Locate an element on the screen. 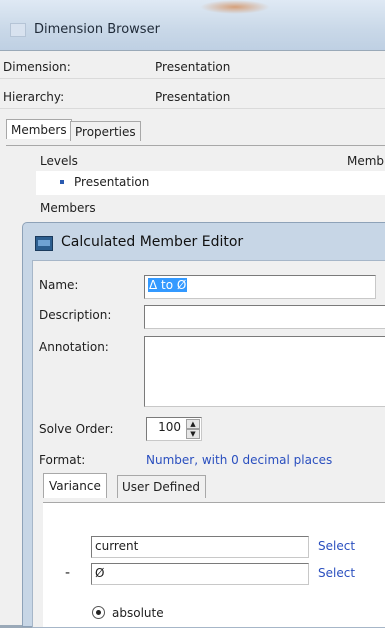 This screenshot has height=628, width=385. radio-absolute-label: absolute is located at coordinates (138, 613).